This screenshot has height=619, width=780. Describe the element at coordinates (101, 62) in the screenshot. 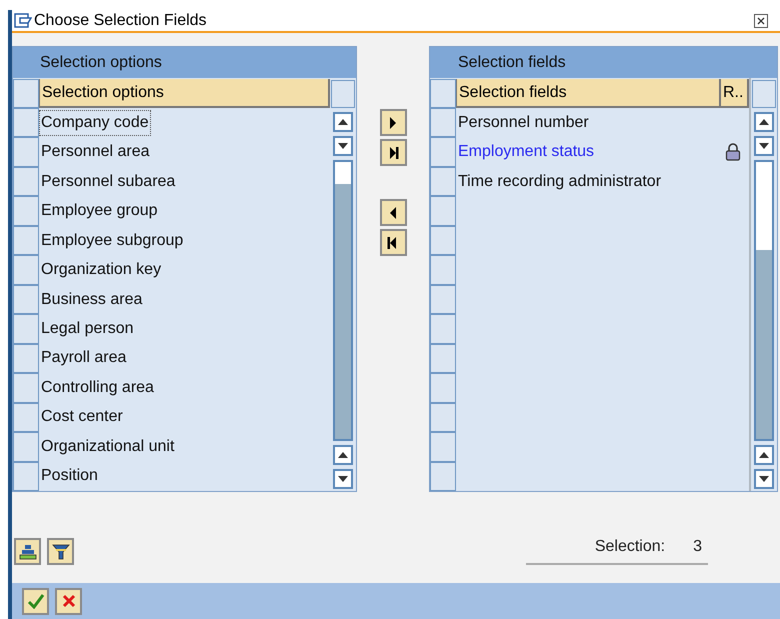

I see `panel-title: Selection options` at that location.